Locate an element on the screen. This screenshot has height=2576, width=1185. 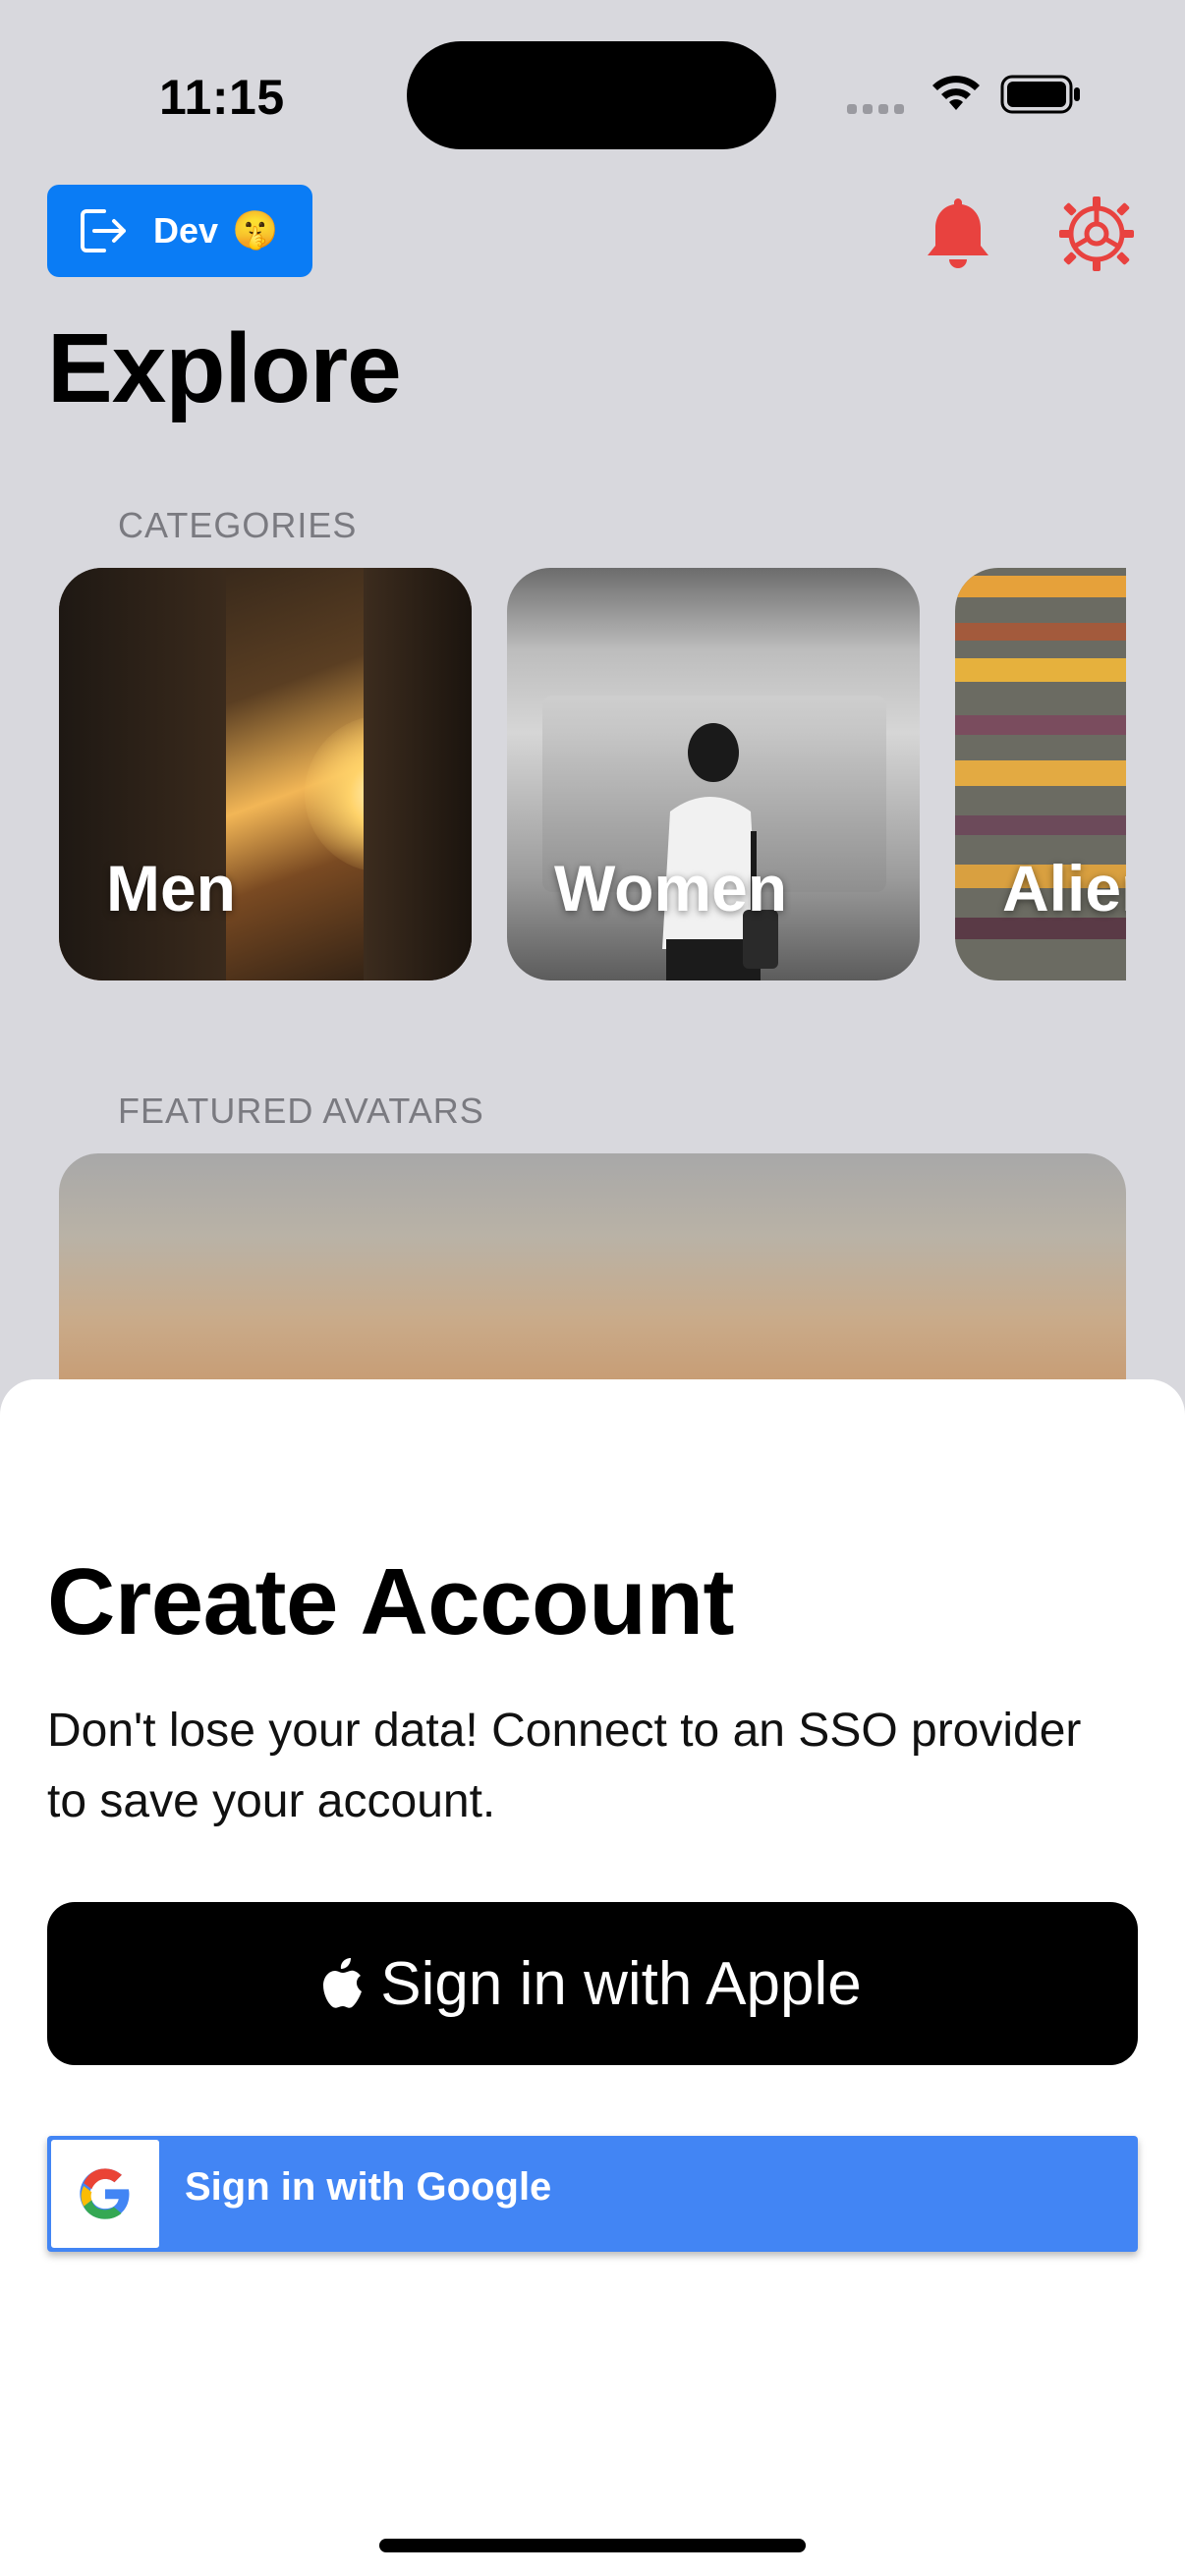
status-time: 11:15 is located at coordinates (222, 97).